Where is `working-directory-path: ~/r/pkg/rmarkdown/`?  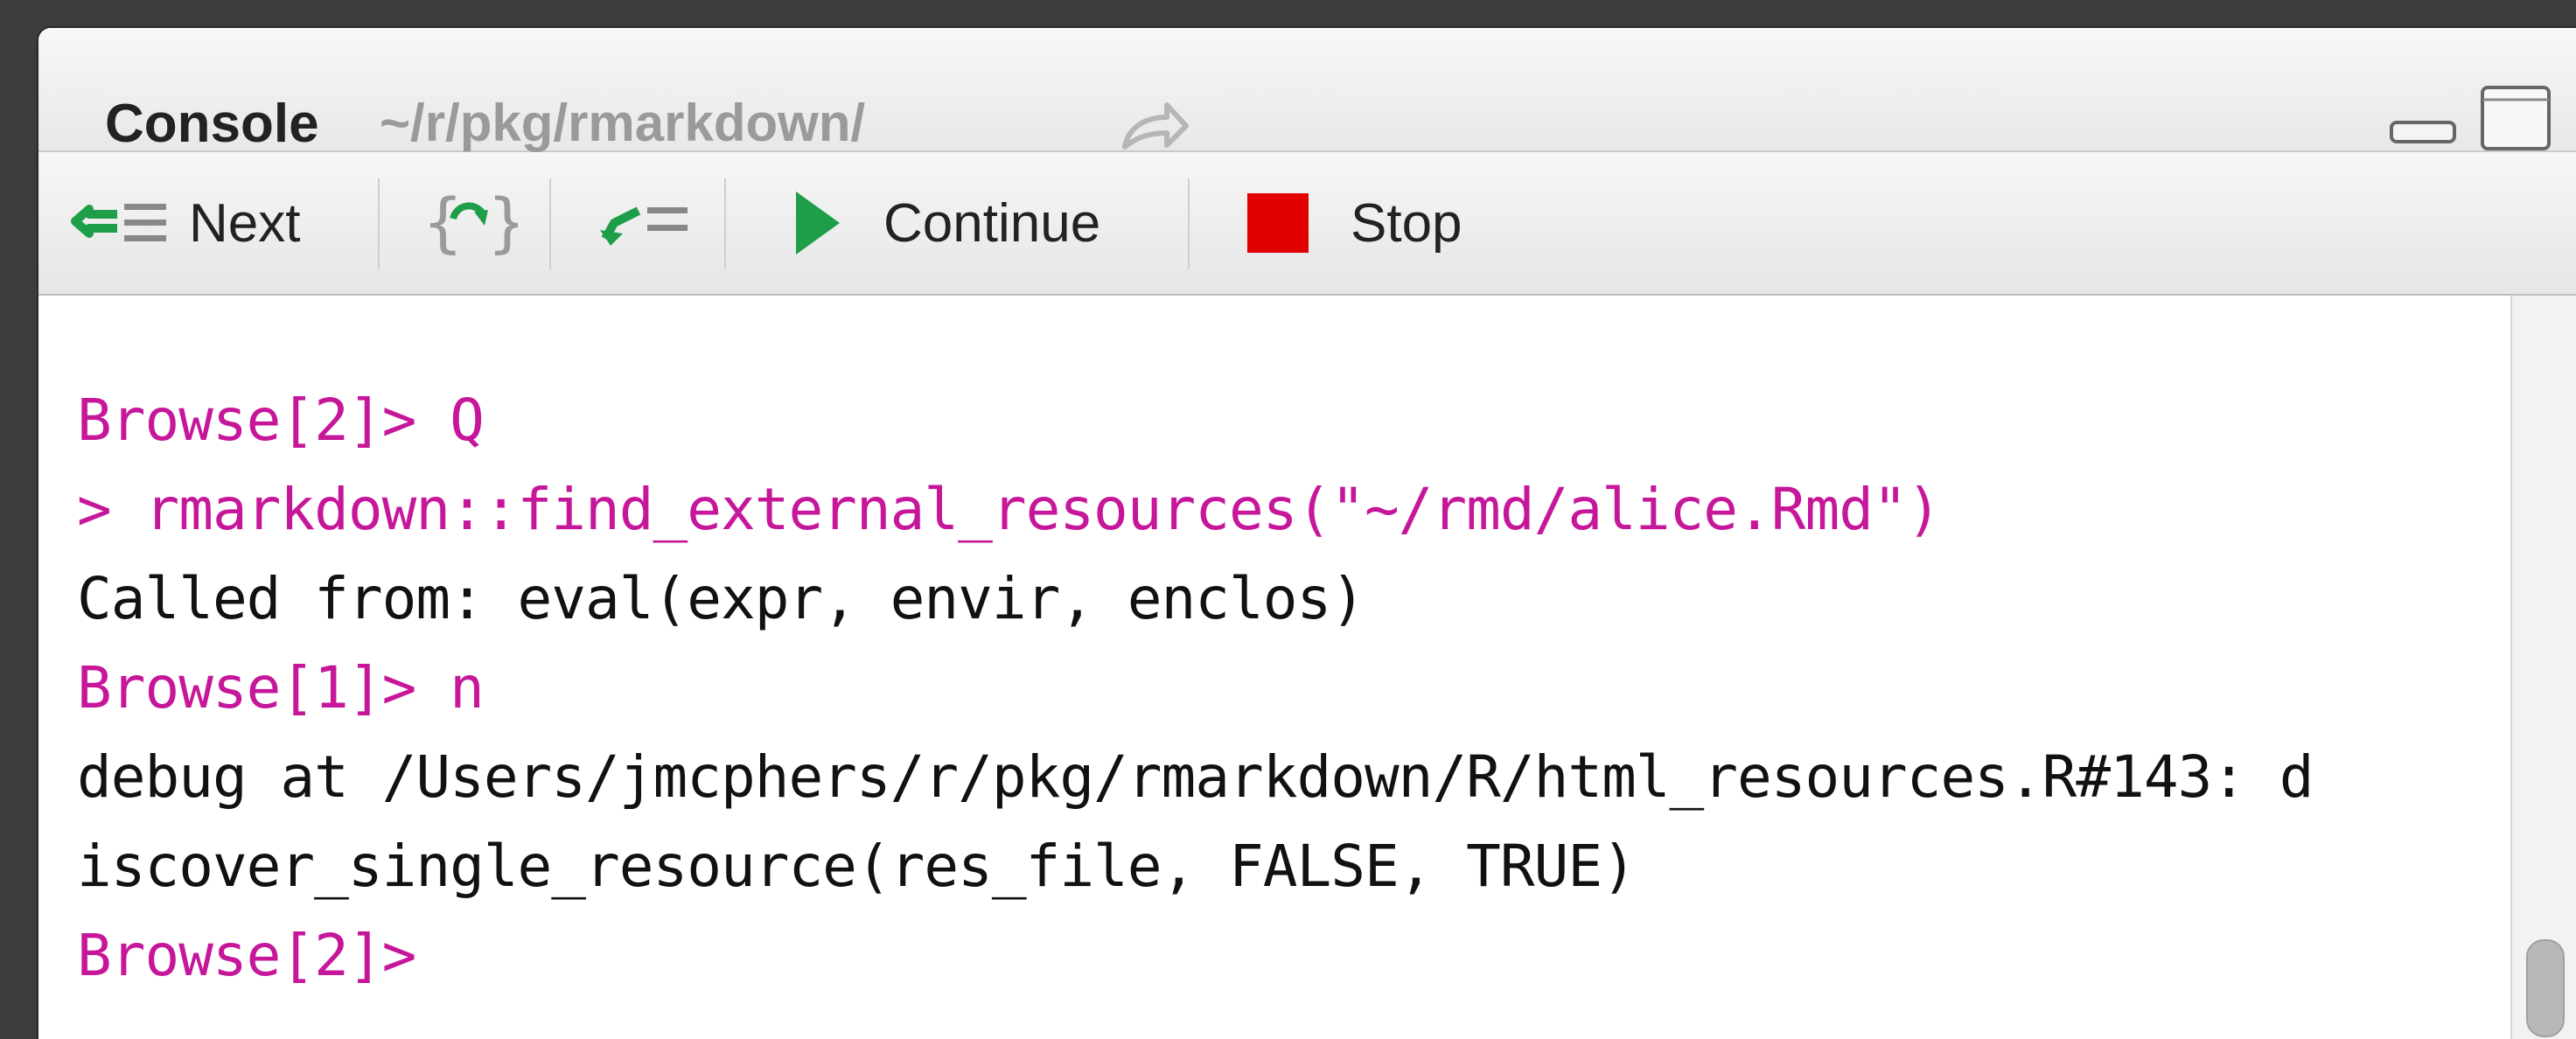 working-directory-path: ~/r/pkg/rmarkdown/ is located at coordinates (623, 123).